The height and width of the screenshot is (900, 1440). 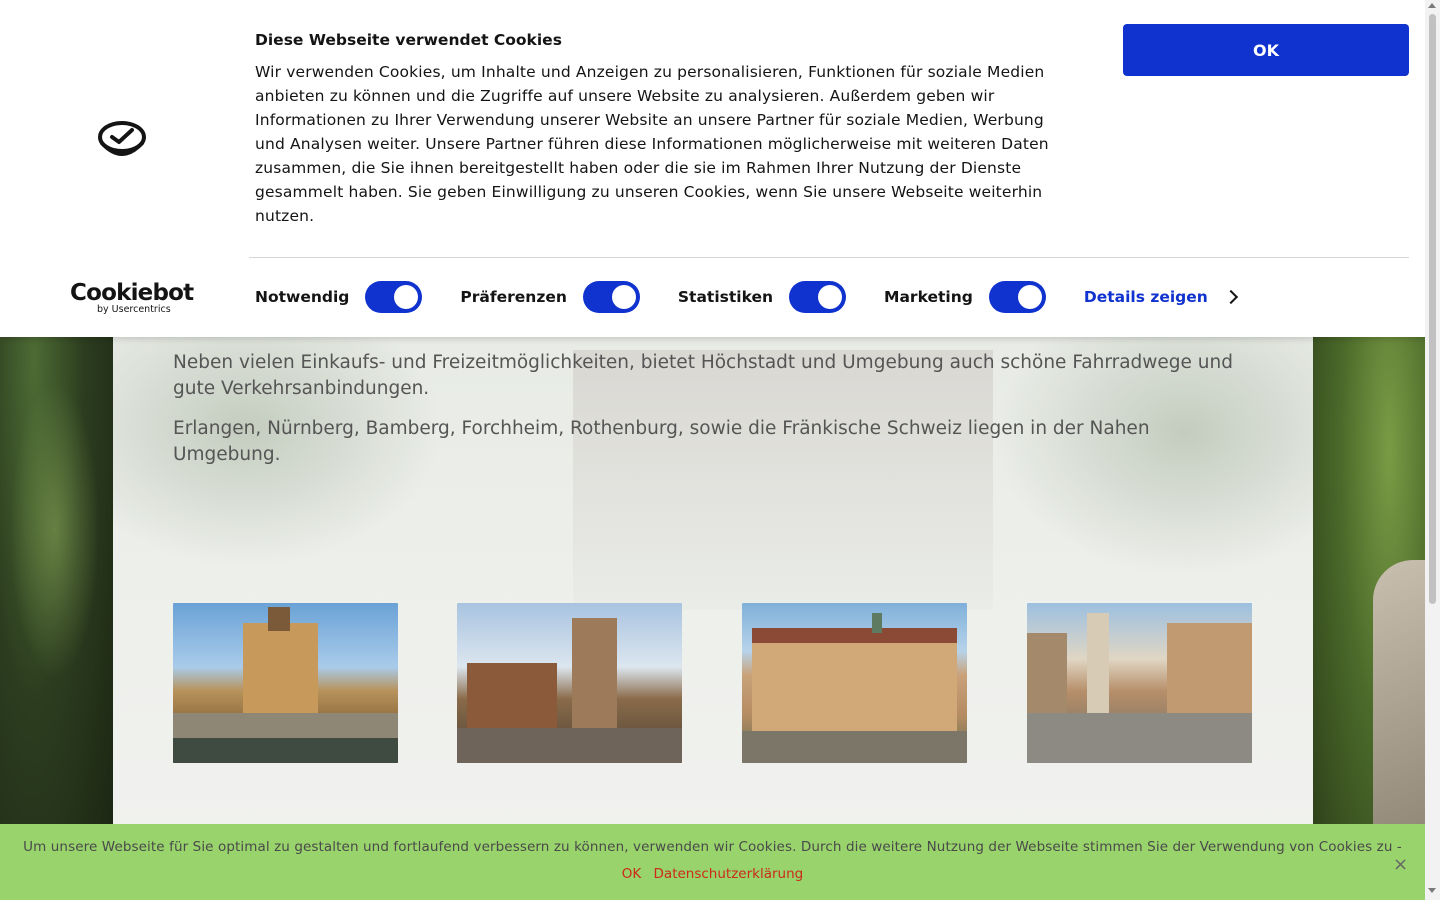 What do you see at coordinates (1432, 890) in the screenshot?
I see `scroll-down-icon` at bounding box center [1432, 890].